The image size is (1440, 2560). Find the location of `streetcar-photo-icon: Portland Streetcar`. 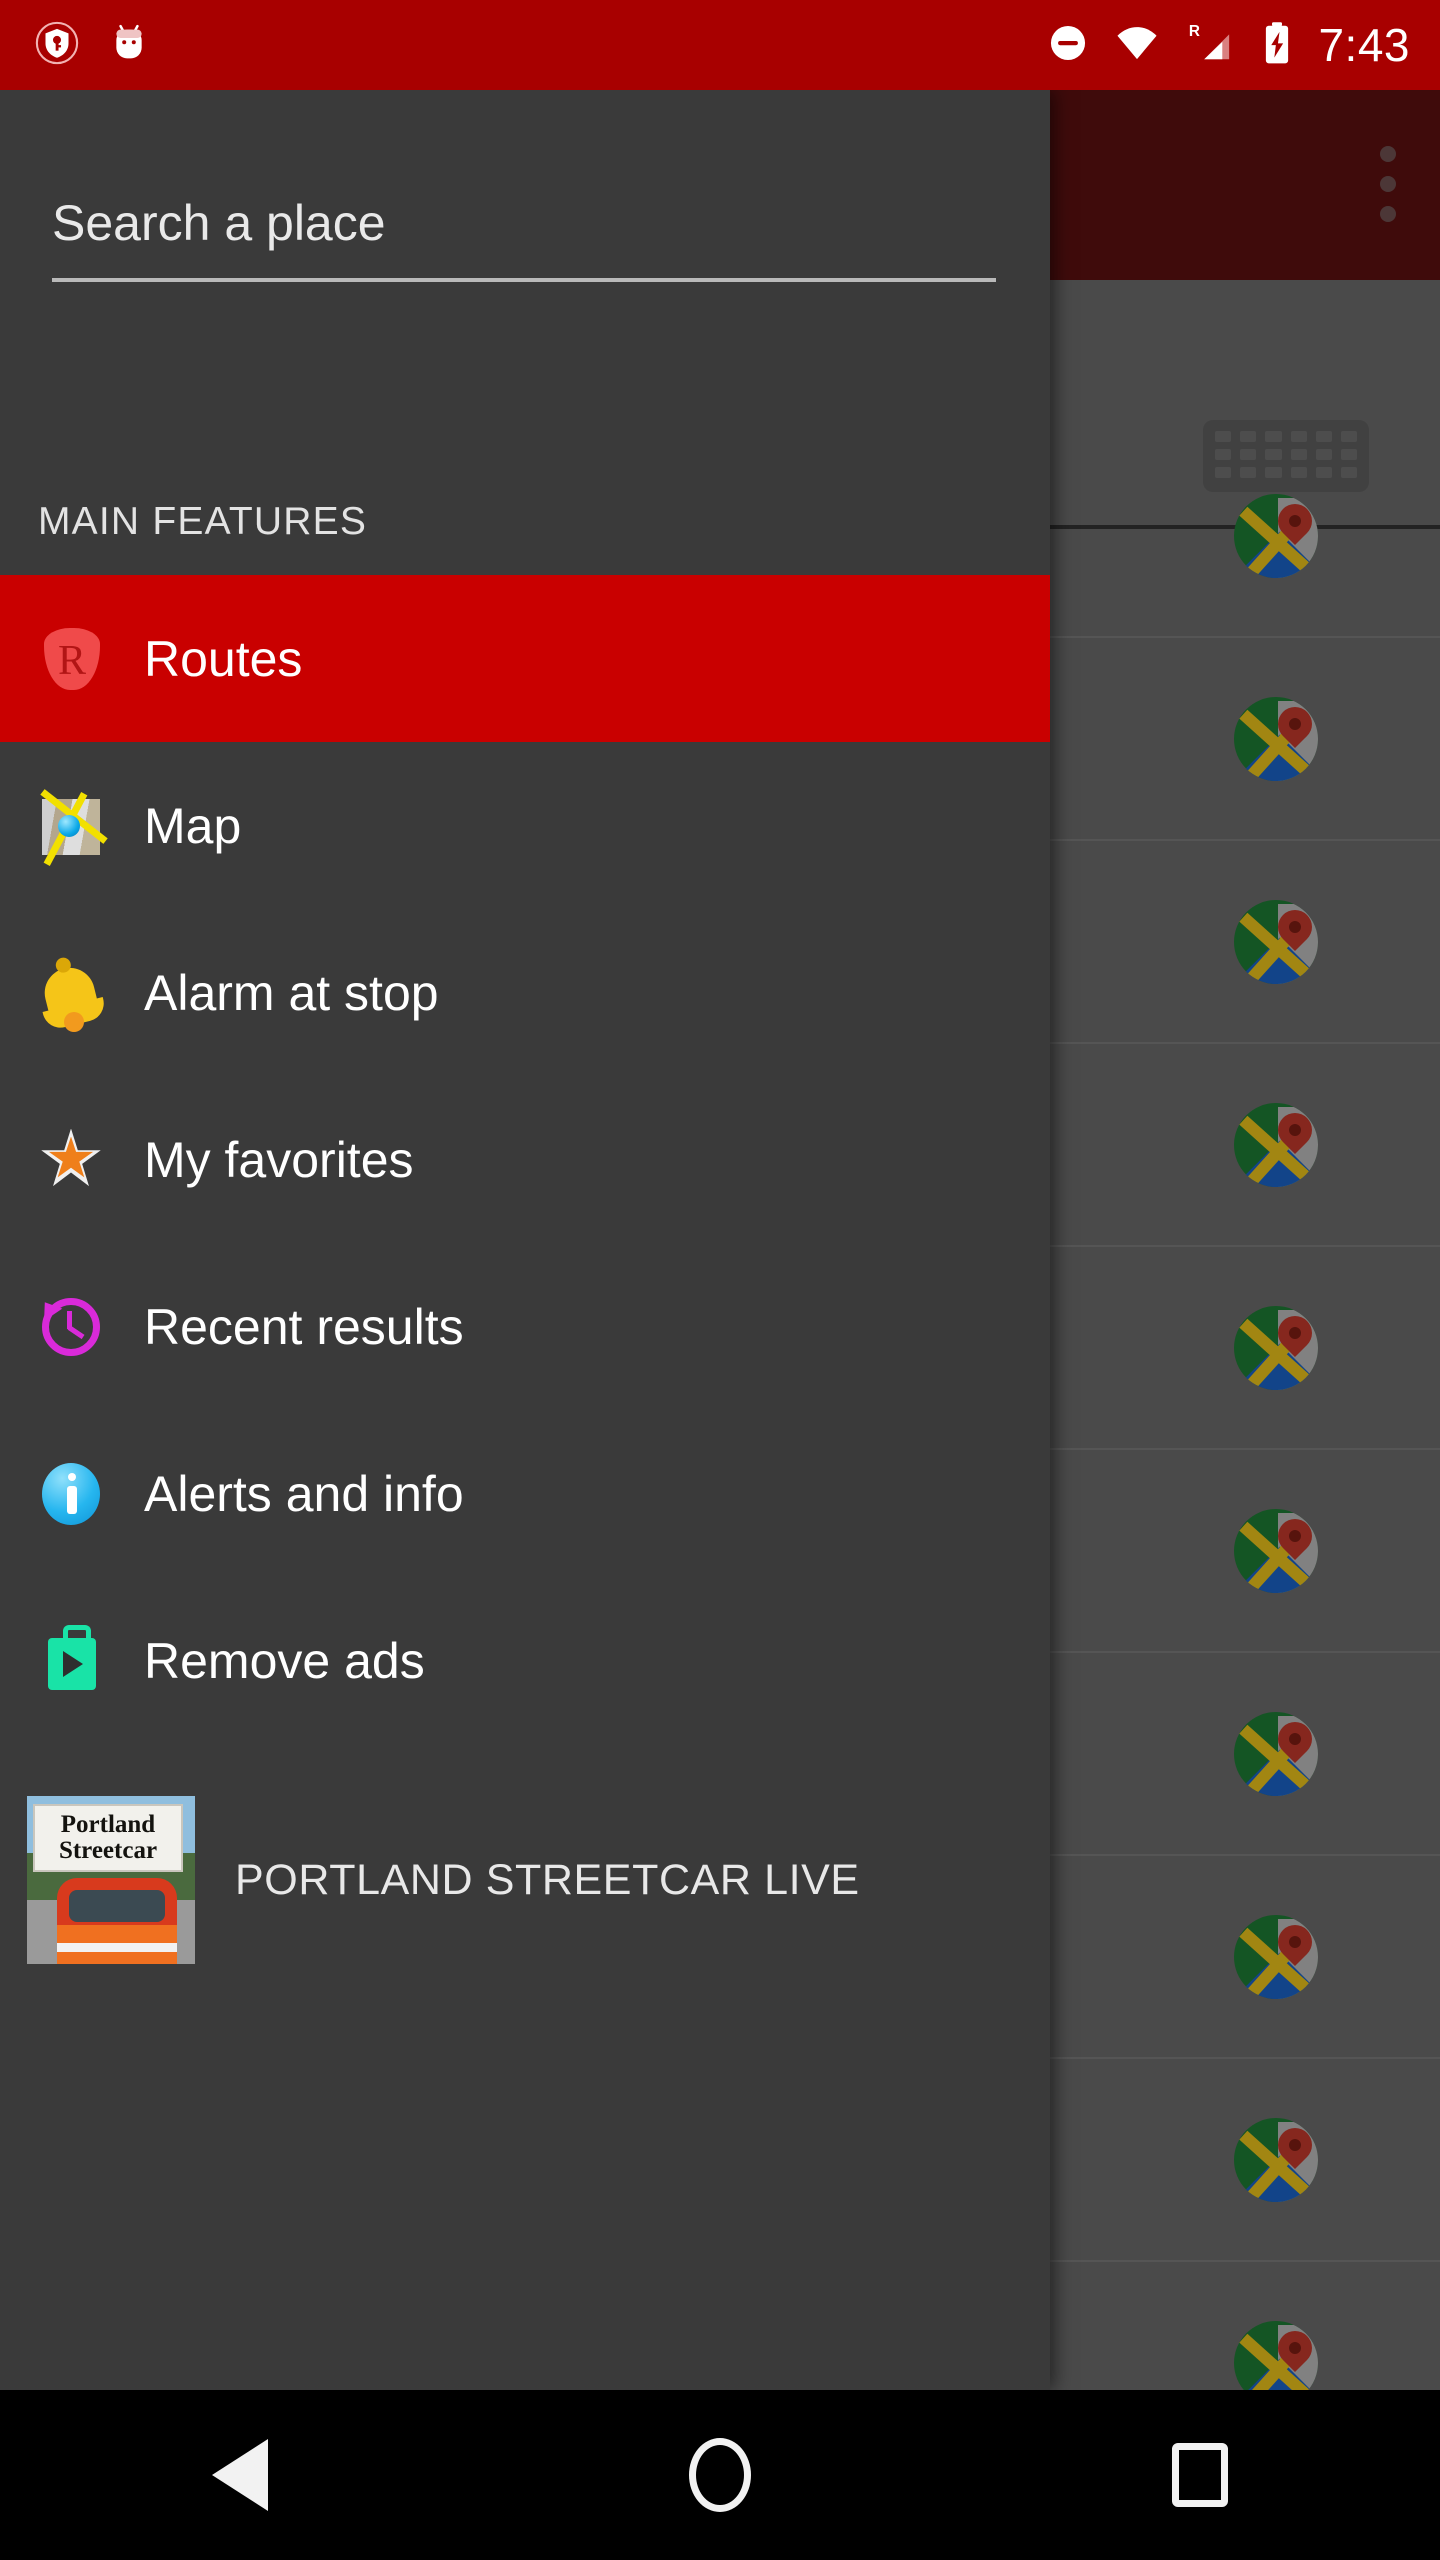

streetcar-photo-icon: Portland Streetcar is located at coordinates (111, 1880).